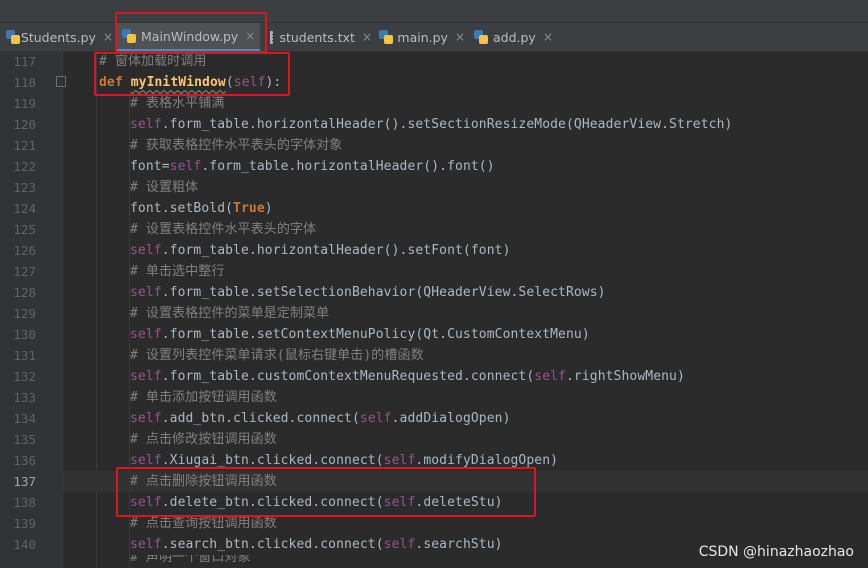  Describe the element at coordinates (24, 418) in the screenshot. I see `line-number: 134` at that location.